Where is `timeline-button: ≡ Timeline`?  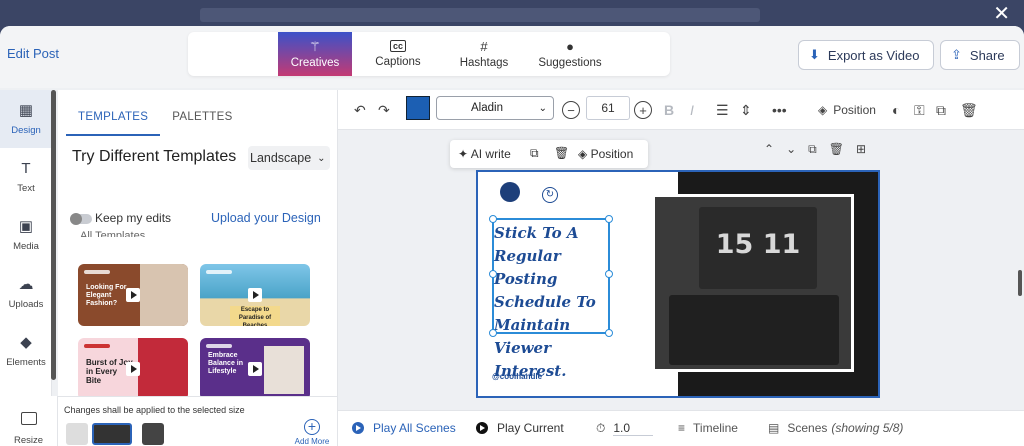 timeline-button: ≡ Timeline is located at coordinates (708, 428).